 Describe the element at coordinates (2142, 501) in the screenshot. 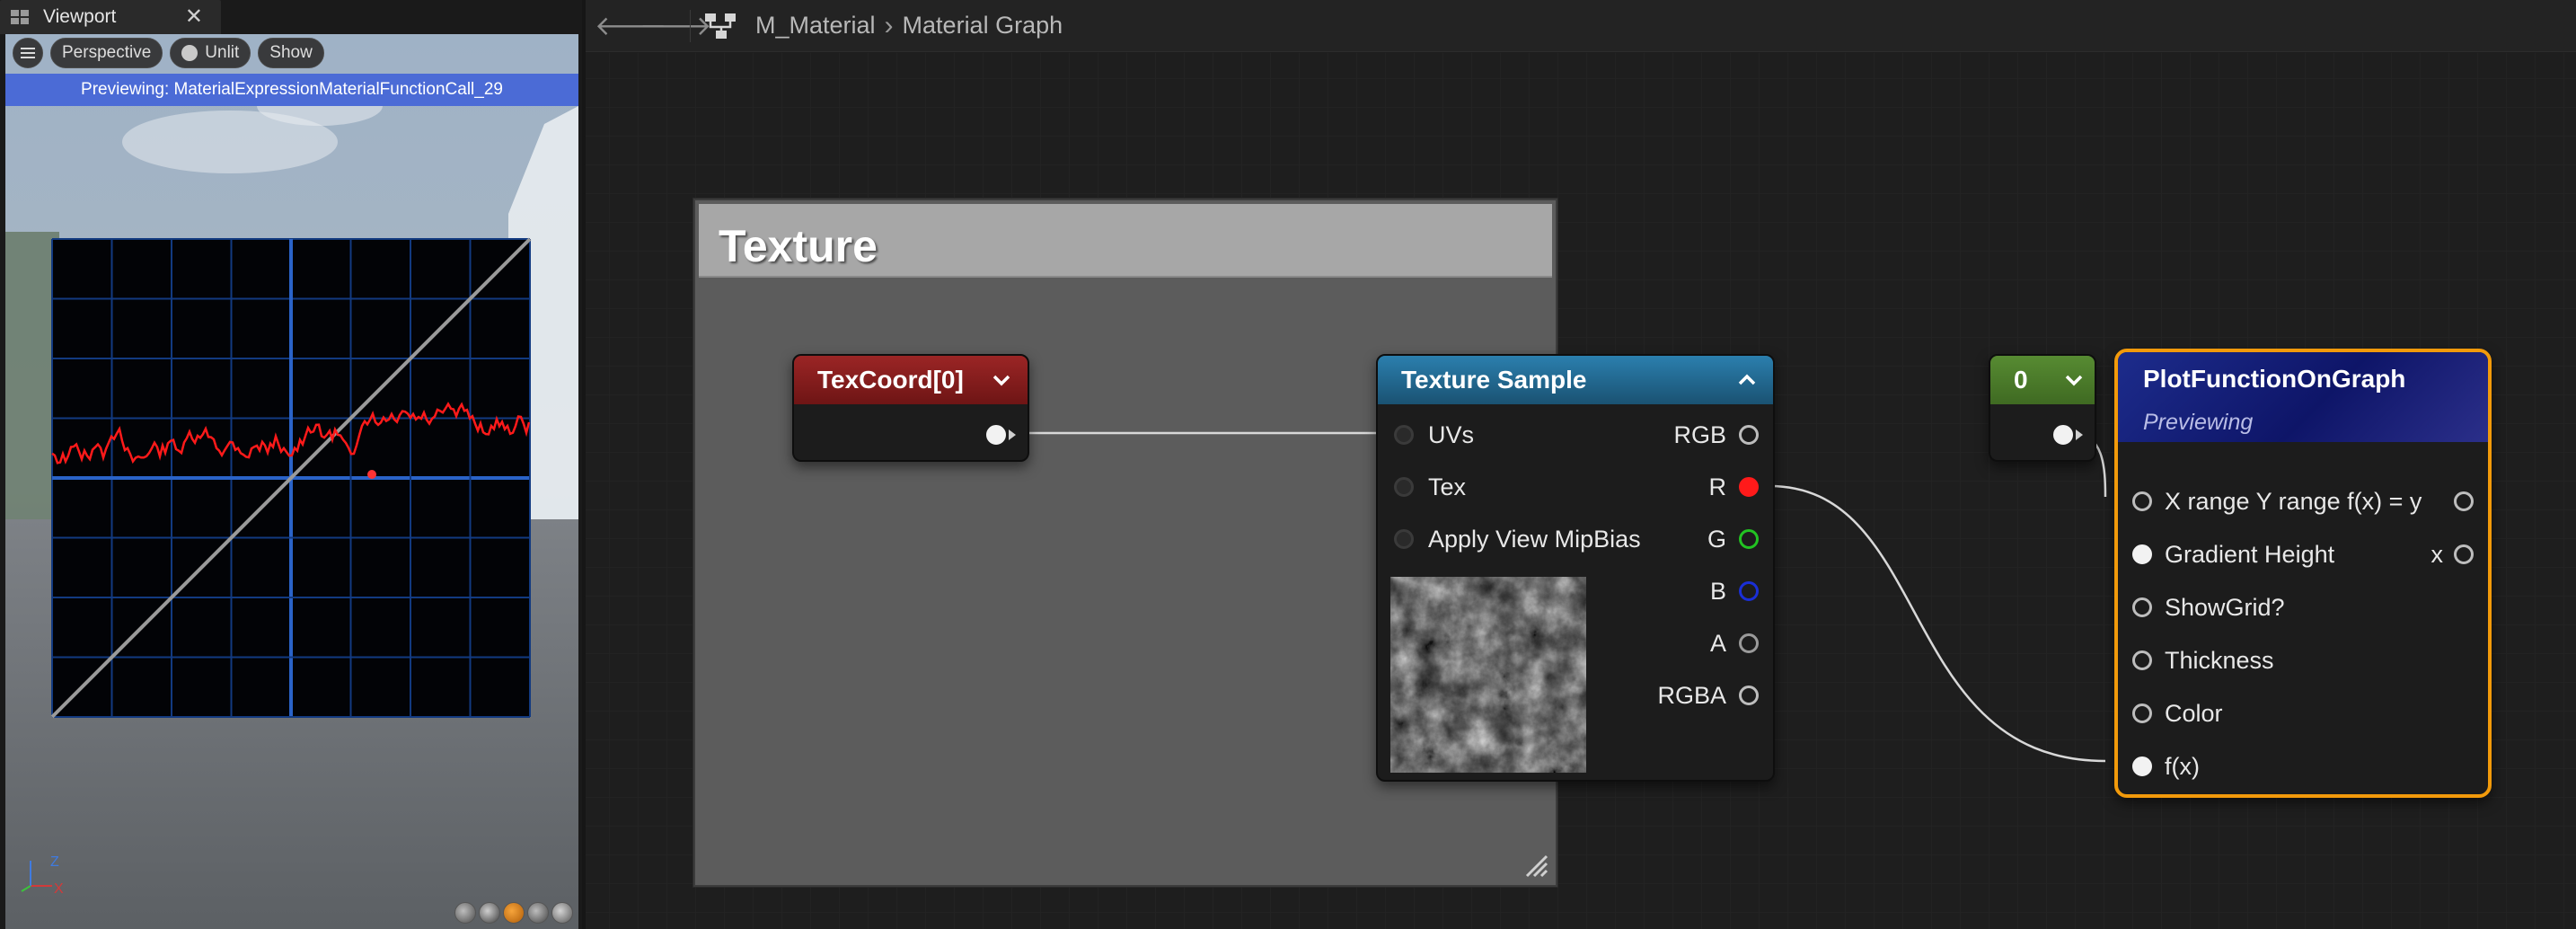

I see `plot-input-pin-xrange` at that location.